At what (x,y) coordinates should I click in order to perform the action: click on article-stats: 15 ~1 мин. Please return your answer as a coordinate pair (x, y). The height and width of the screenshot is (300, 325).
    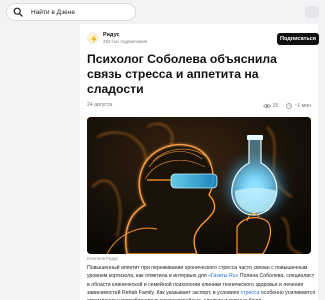
    Looking at the image, I should click on (286, 105).